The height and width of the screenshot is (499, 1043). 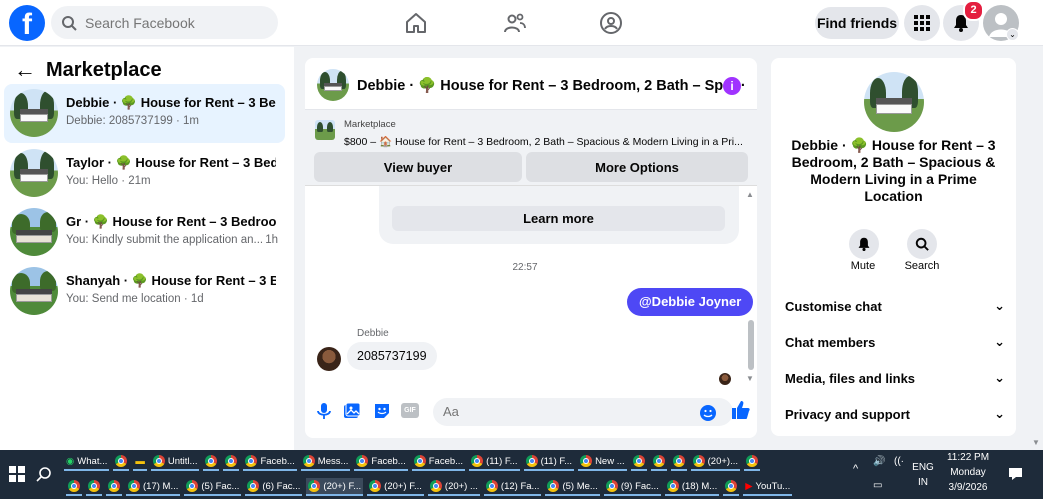 I want to click on chat-members-section: Chat members ⌄, so click(x=895, y=342).